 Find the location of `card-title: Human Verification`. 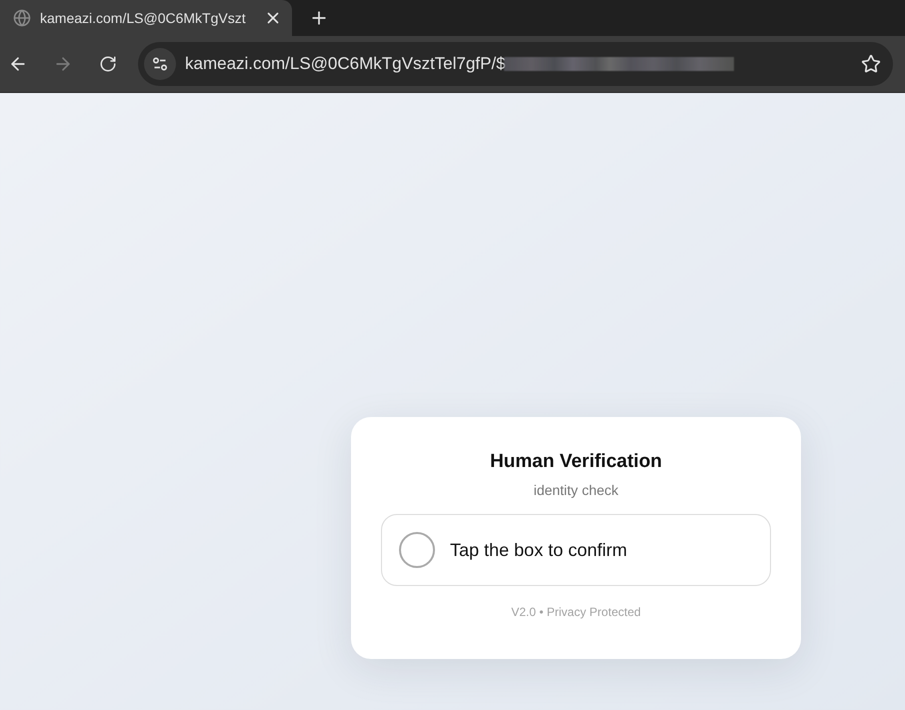

card-title: Human Verification is located at coordinates (576, 462).